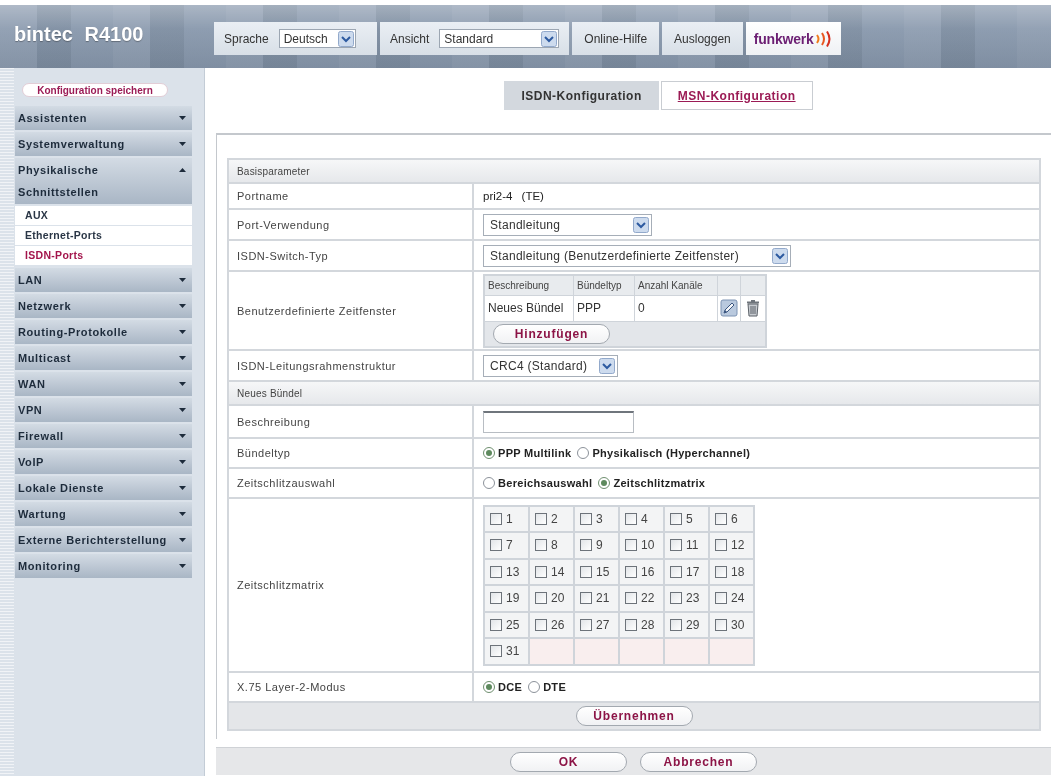 This screenshot has height=776, width=1051. What do you see at coordinates (671, 453) in the screenshot?
I see `radio-label: Physikalisch (Hyperchannel)` at bounding box center [671, 453].